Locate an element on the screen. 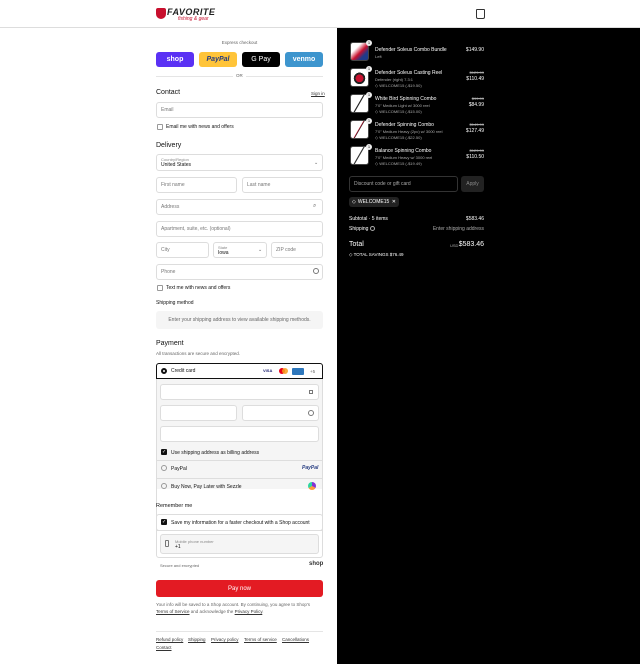 The width and height of the screenshot is (640, 664). email-news-label: Email me with news and offers is located at coordinates (200, 127).